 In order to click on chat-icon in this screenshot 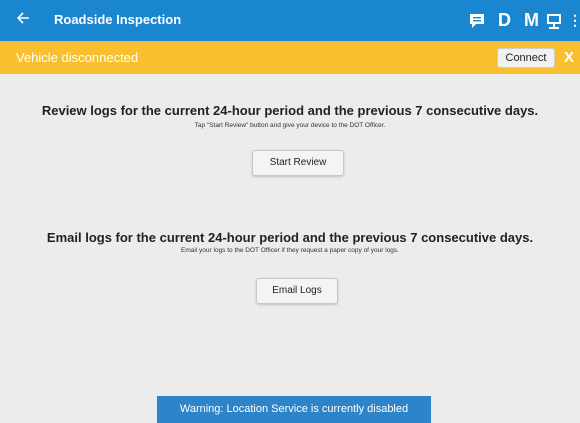, I will do `click(477, 21)`.